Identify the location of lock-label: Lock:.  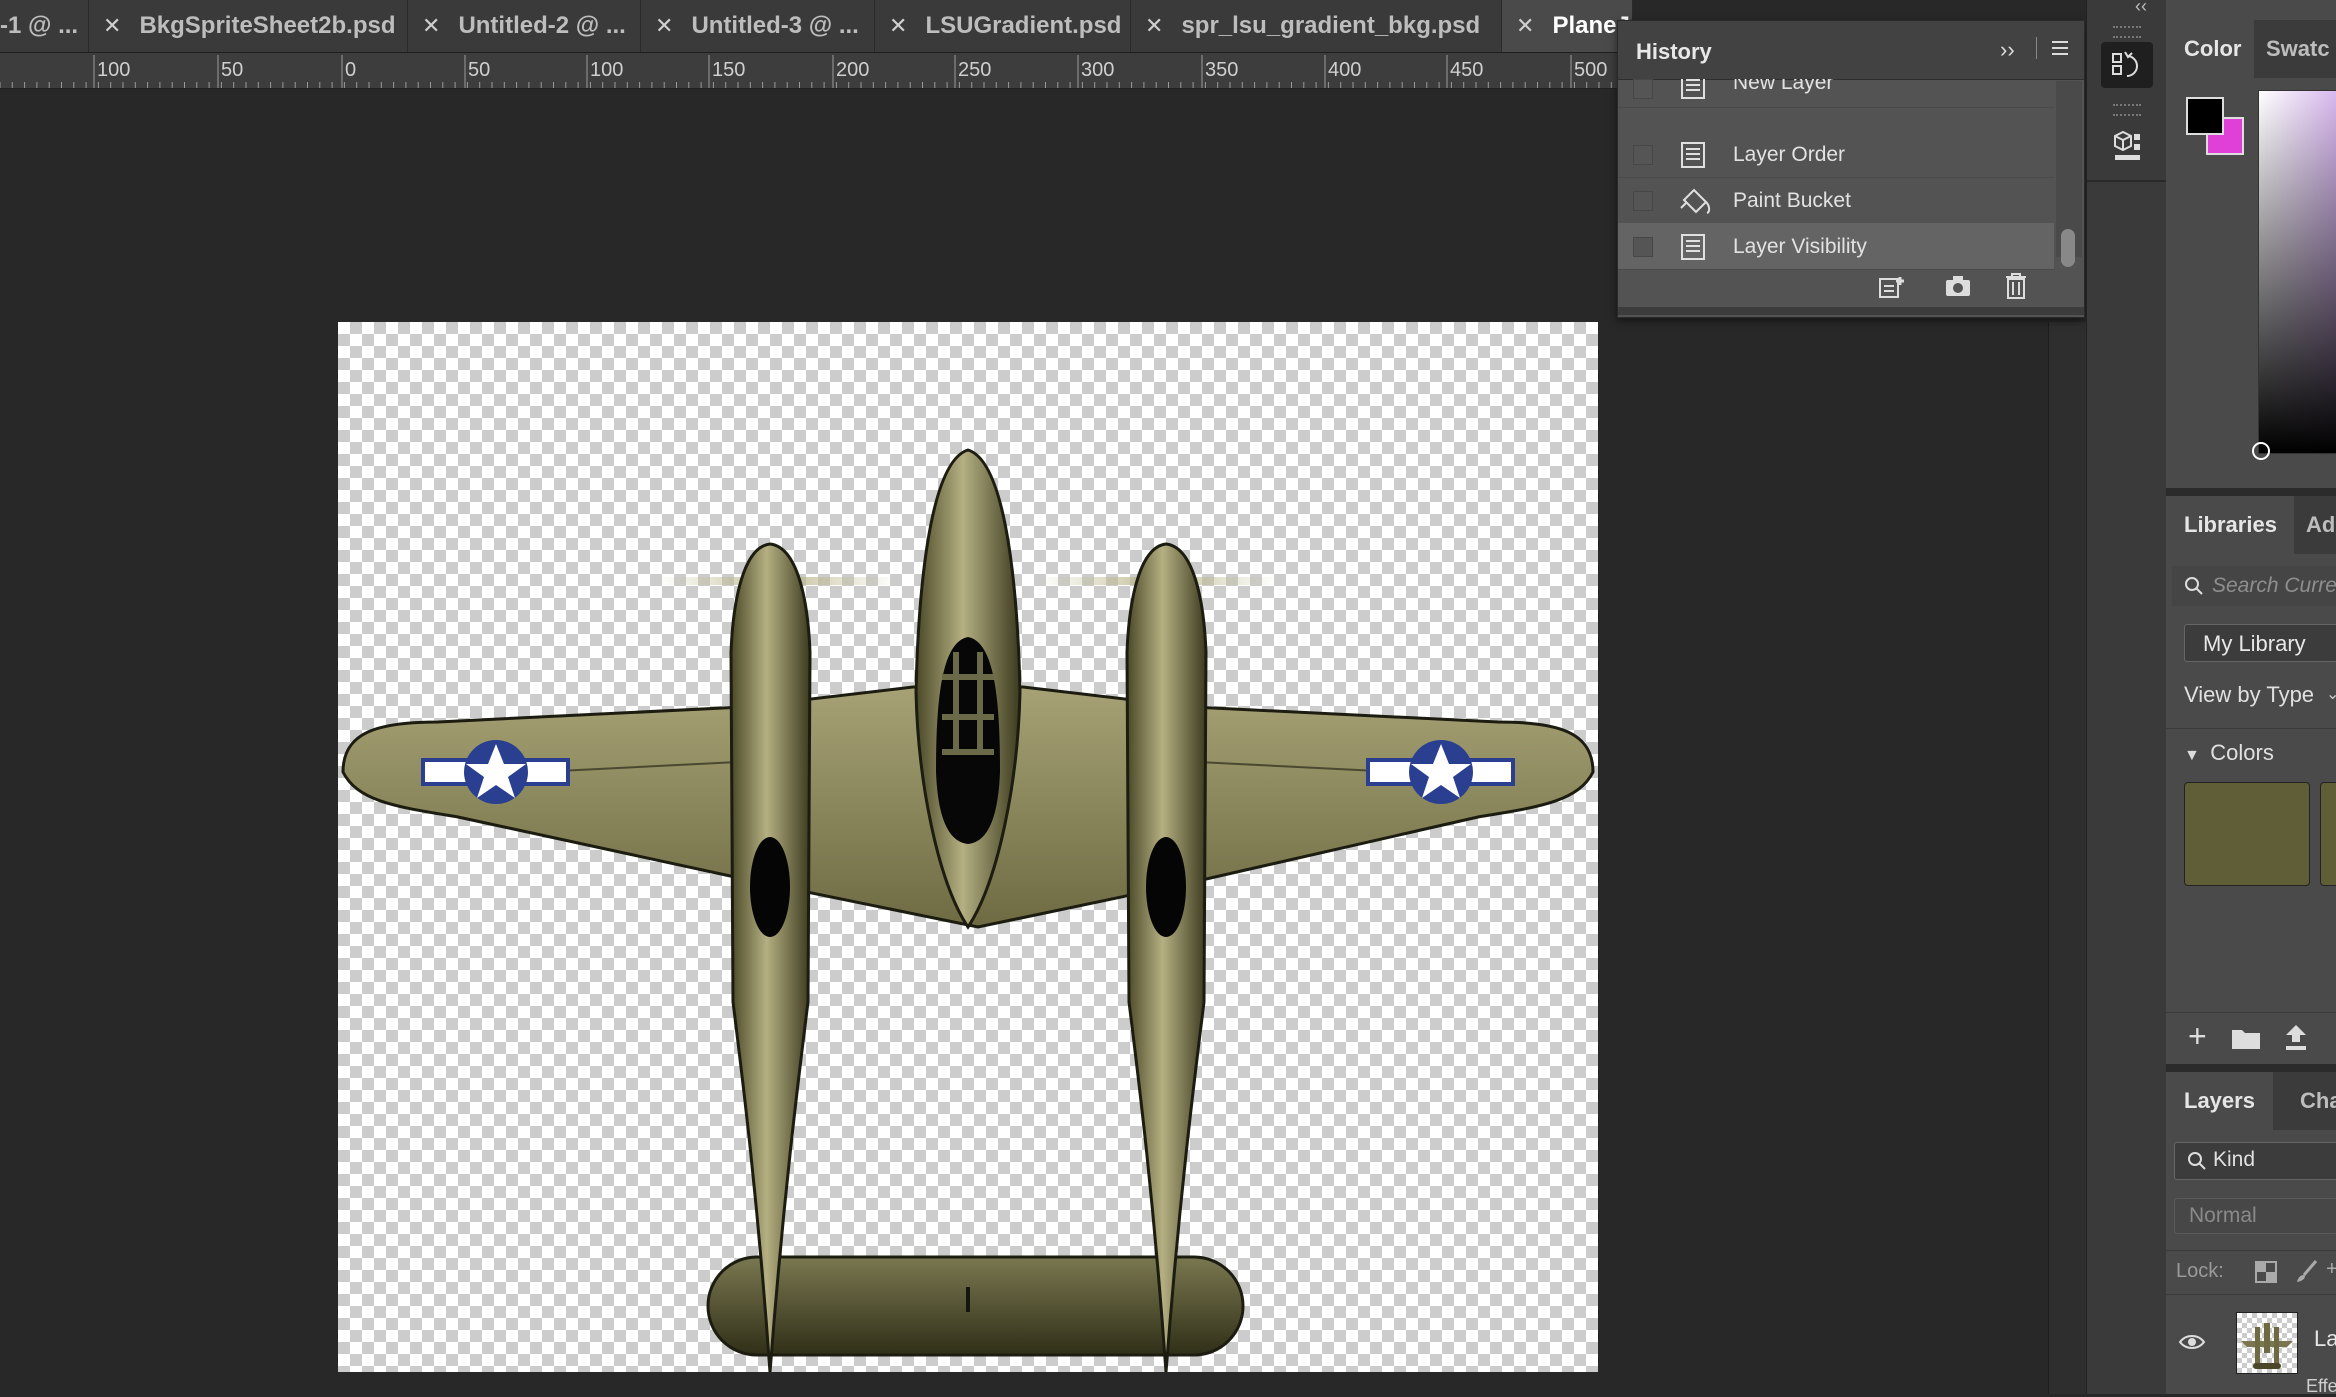
(2200, 1271).